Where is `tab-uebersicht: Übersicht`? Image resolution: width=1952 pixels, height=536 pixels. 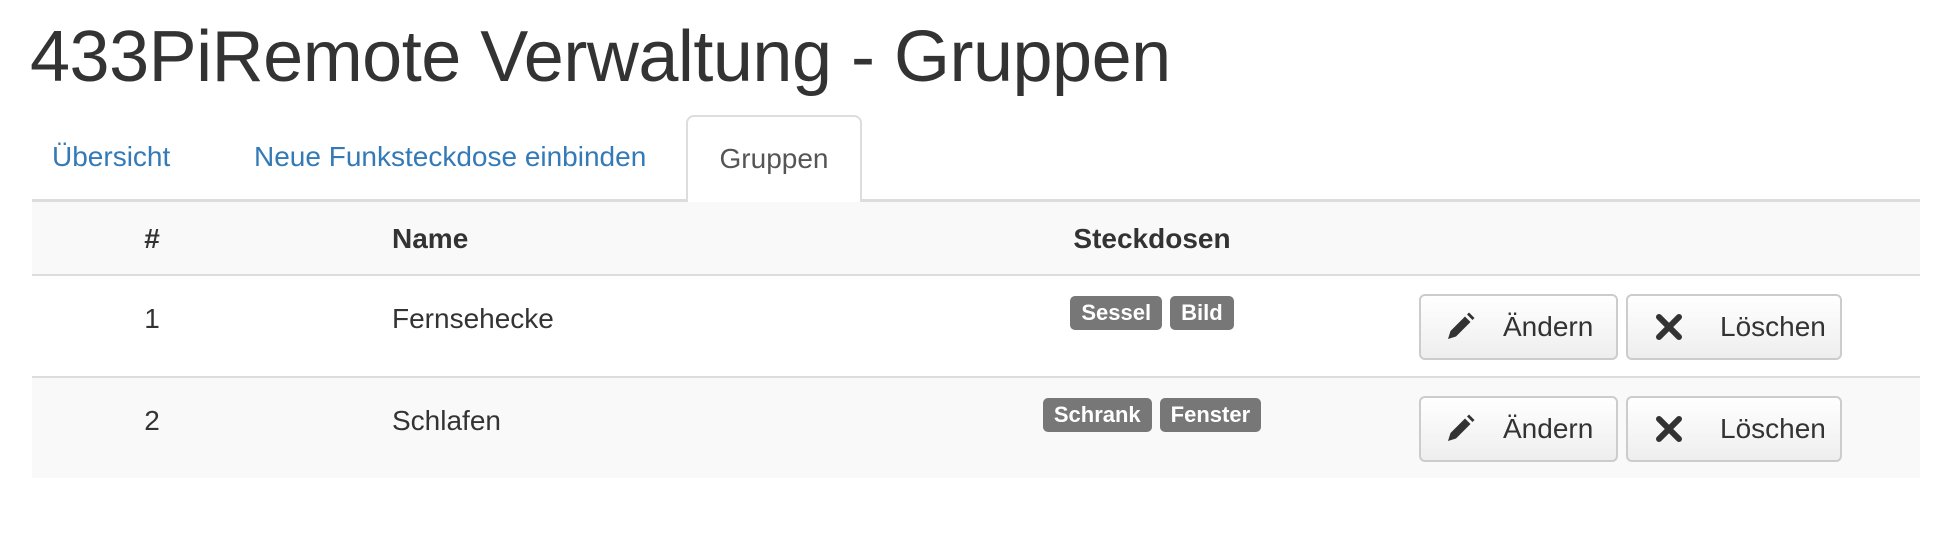 tab-uebersicht: Übersicht is located at coordinates (114, 157).